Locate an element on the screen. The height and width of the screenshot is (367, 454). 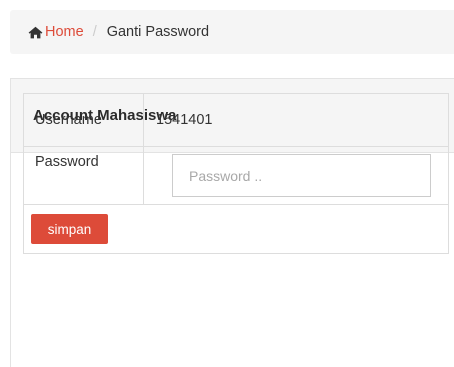
actions-cell: simpan is located at coordinates (236, 229).